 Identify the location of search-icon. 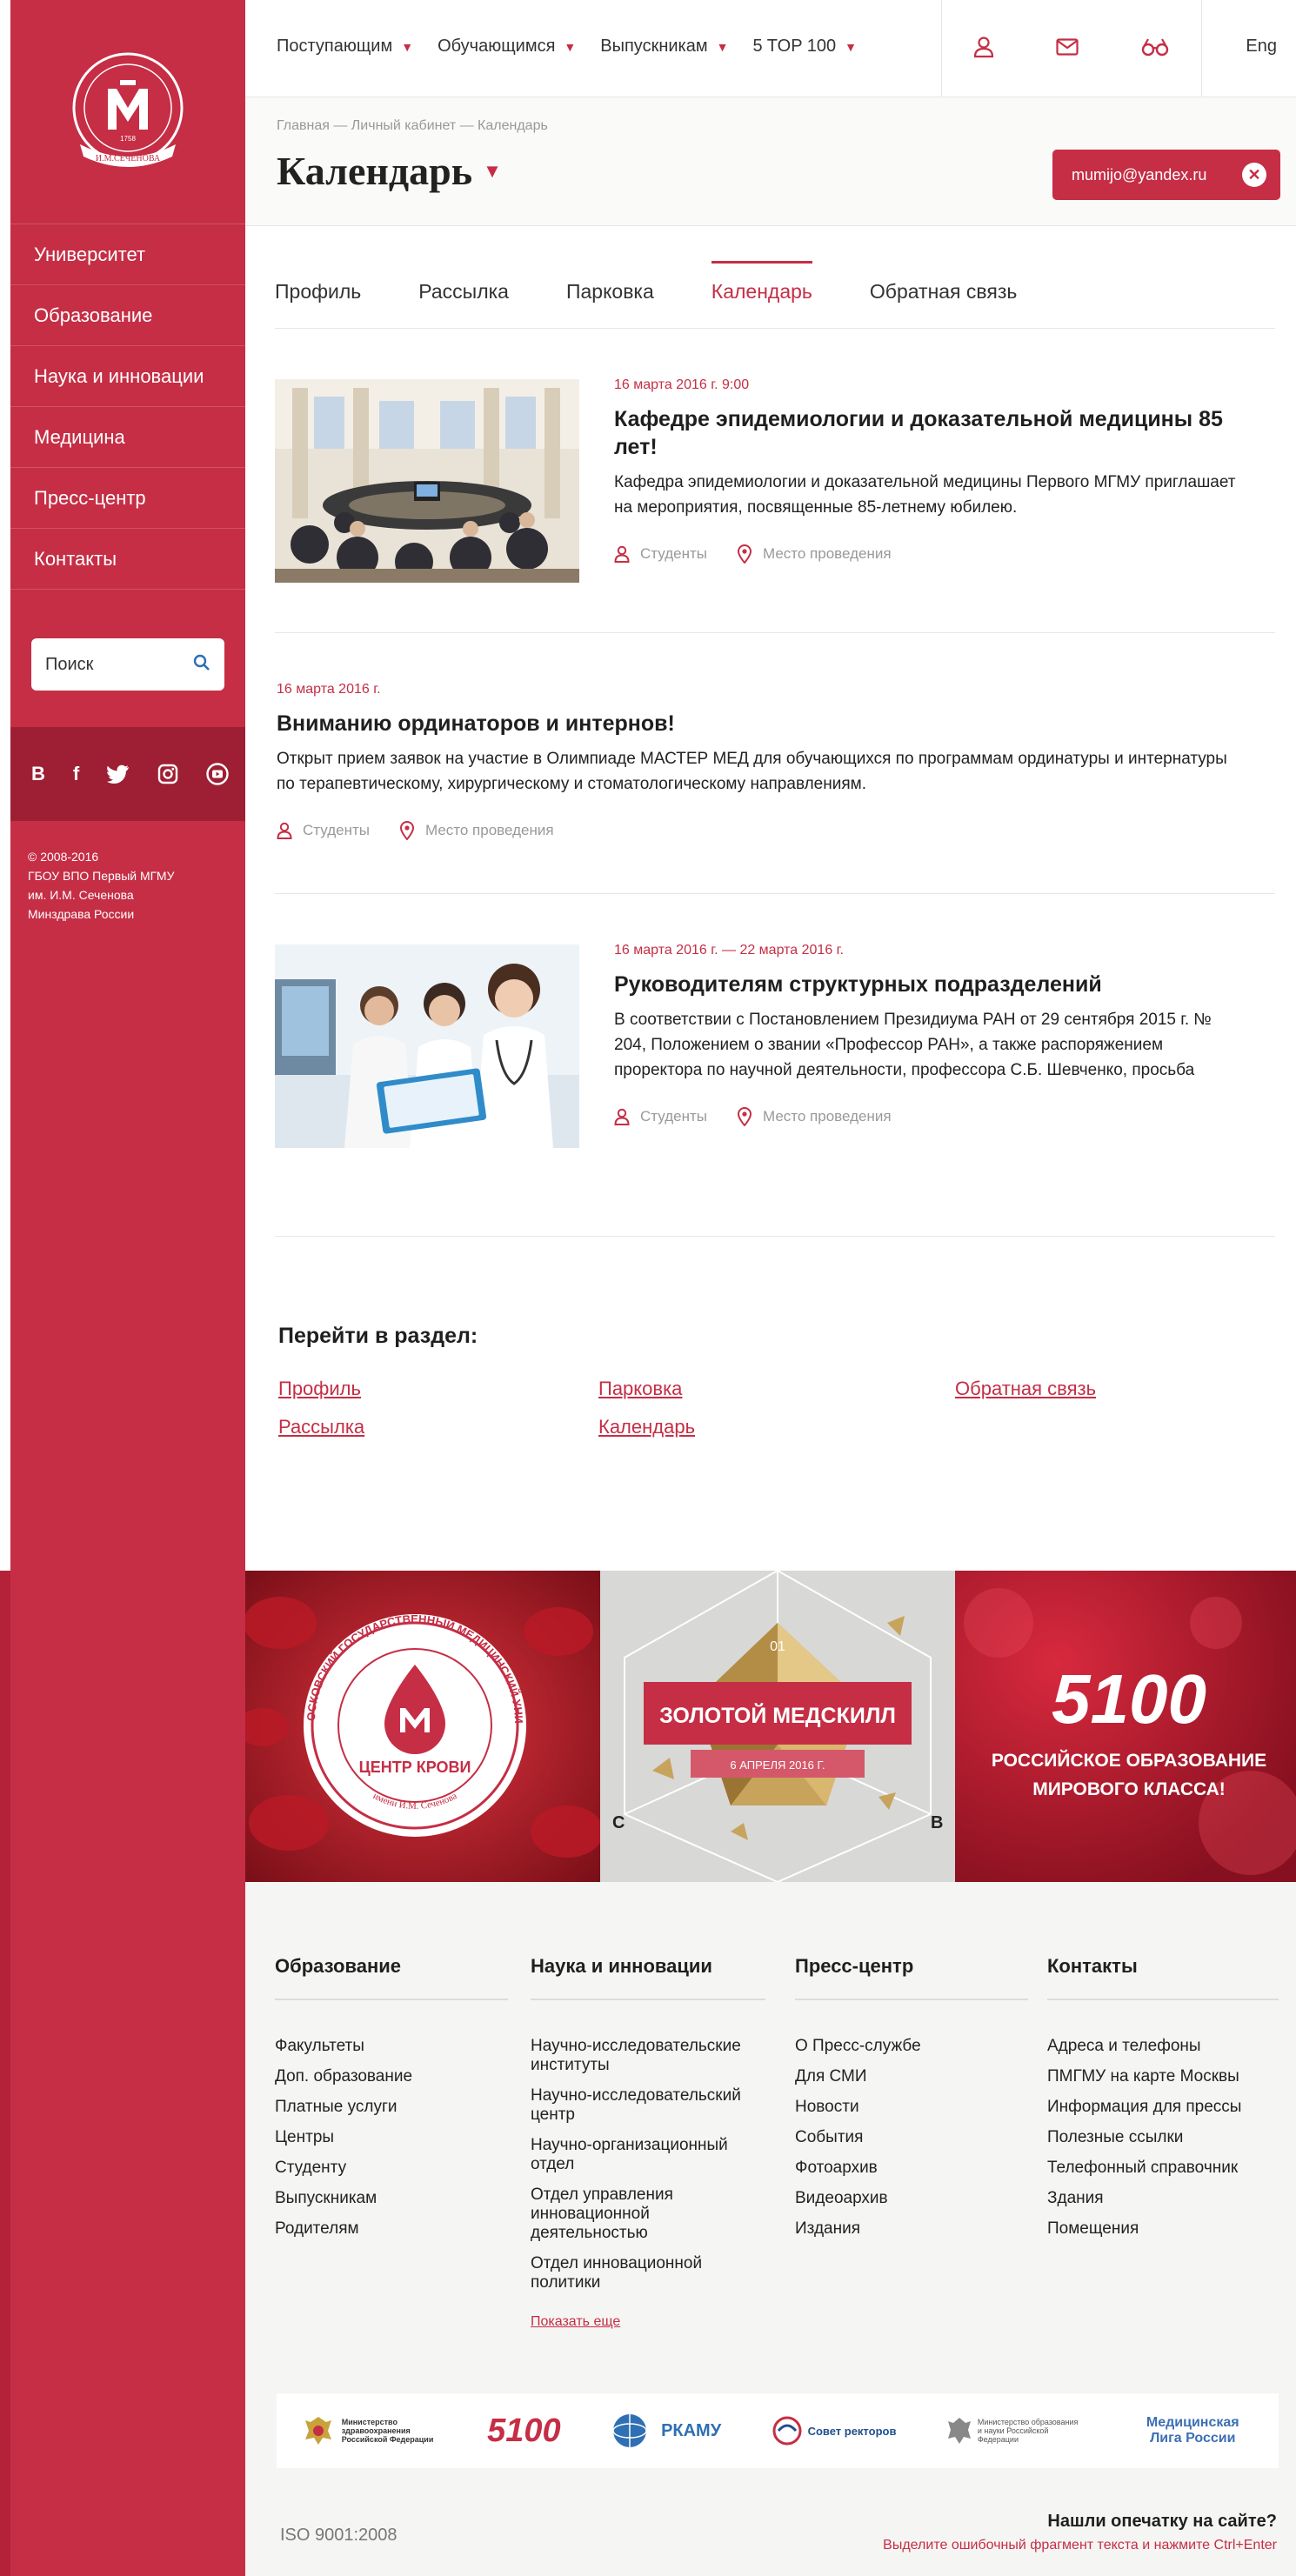
(201, 665).